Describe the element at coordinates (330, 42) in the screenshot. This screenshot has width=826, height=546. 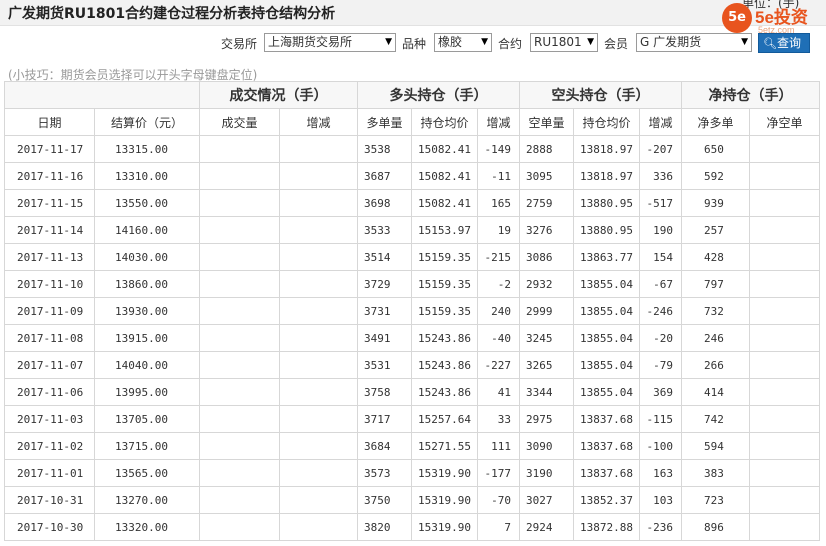
I see `exchange-select: 上海期货交易所 ▼` at that location.